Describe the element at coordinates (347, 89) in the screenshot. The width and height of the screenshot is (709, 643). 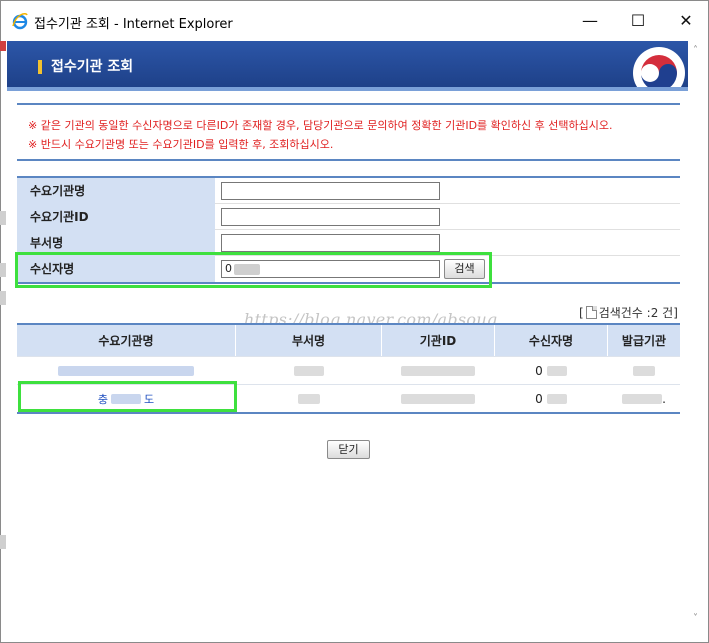
I see `banner-stripe` at that location.